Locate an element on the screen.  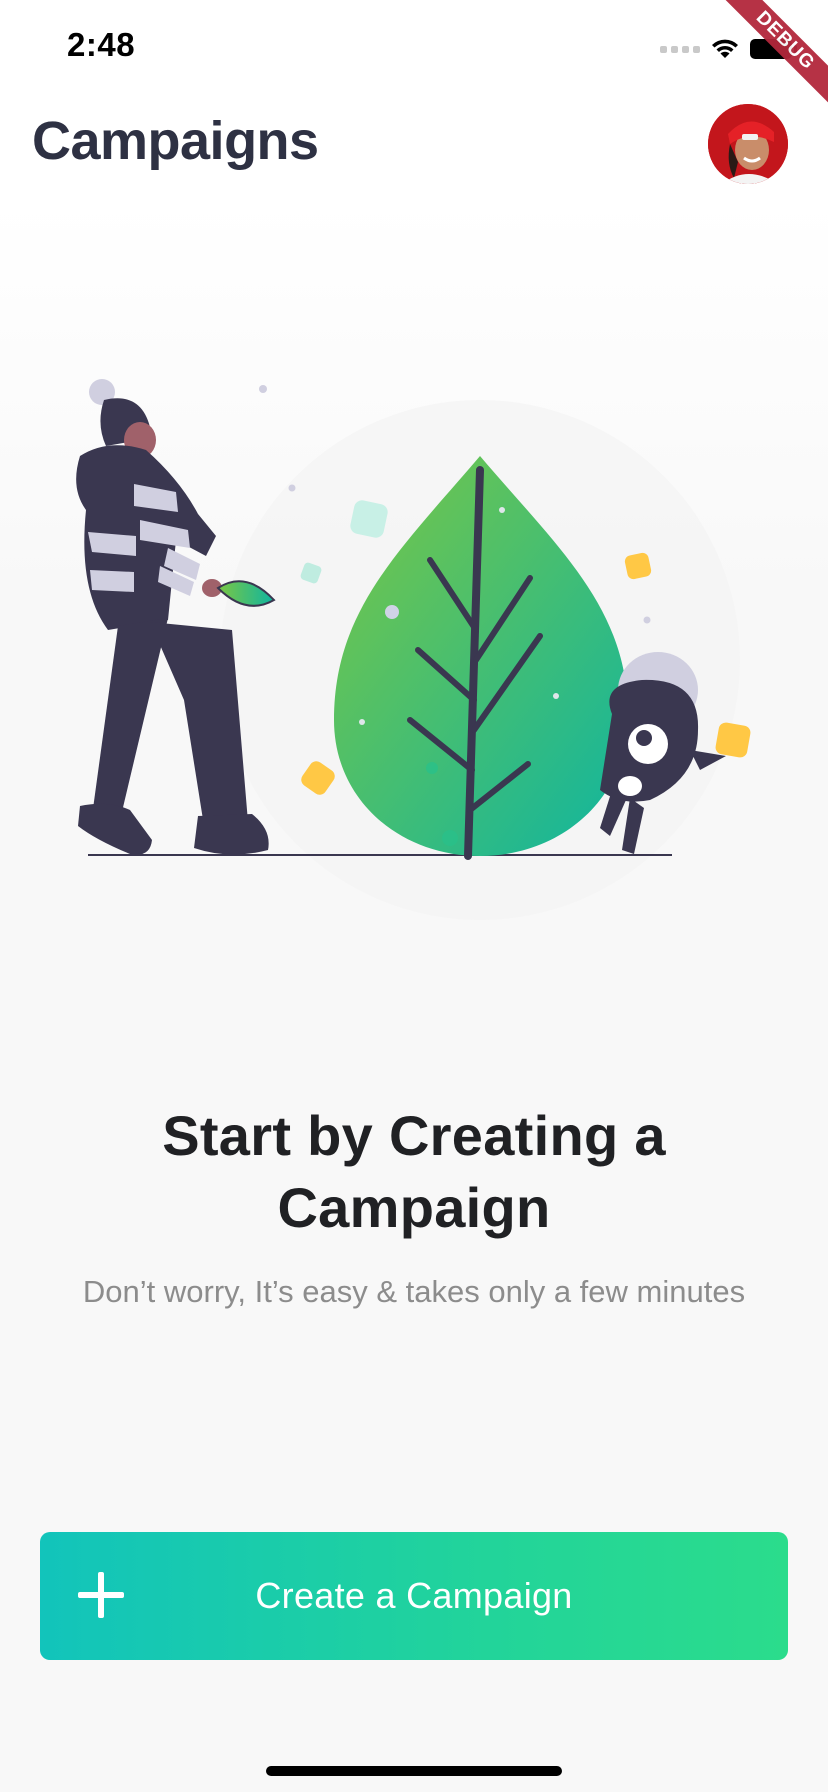
status-icons is located at coordinates (728, 49).